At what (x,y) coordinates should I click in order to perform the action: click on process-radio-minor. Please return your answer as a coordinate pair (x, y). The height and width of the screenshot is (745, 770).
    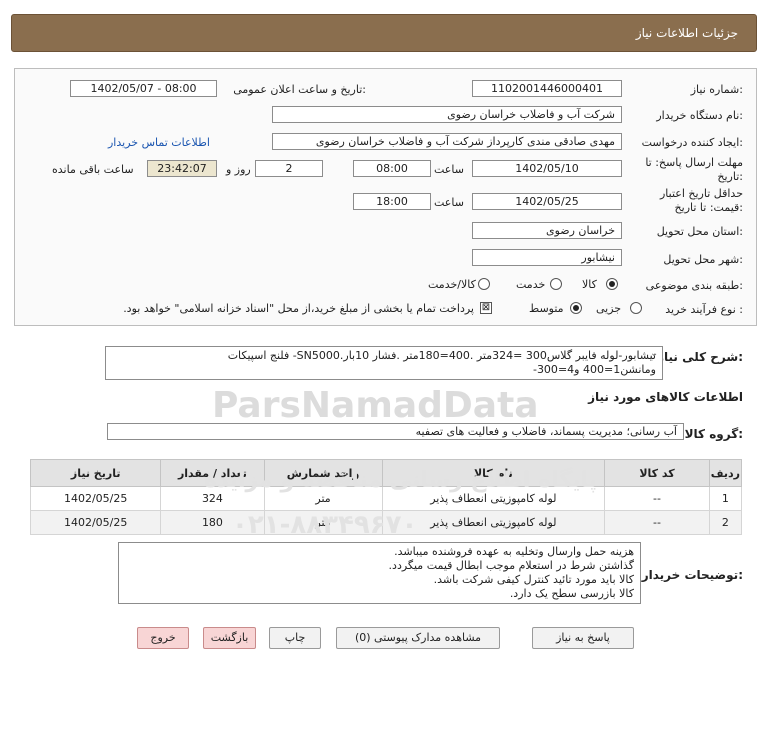
    Looking at the image, I should click on (636, 308).